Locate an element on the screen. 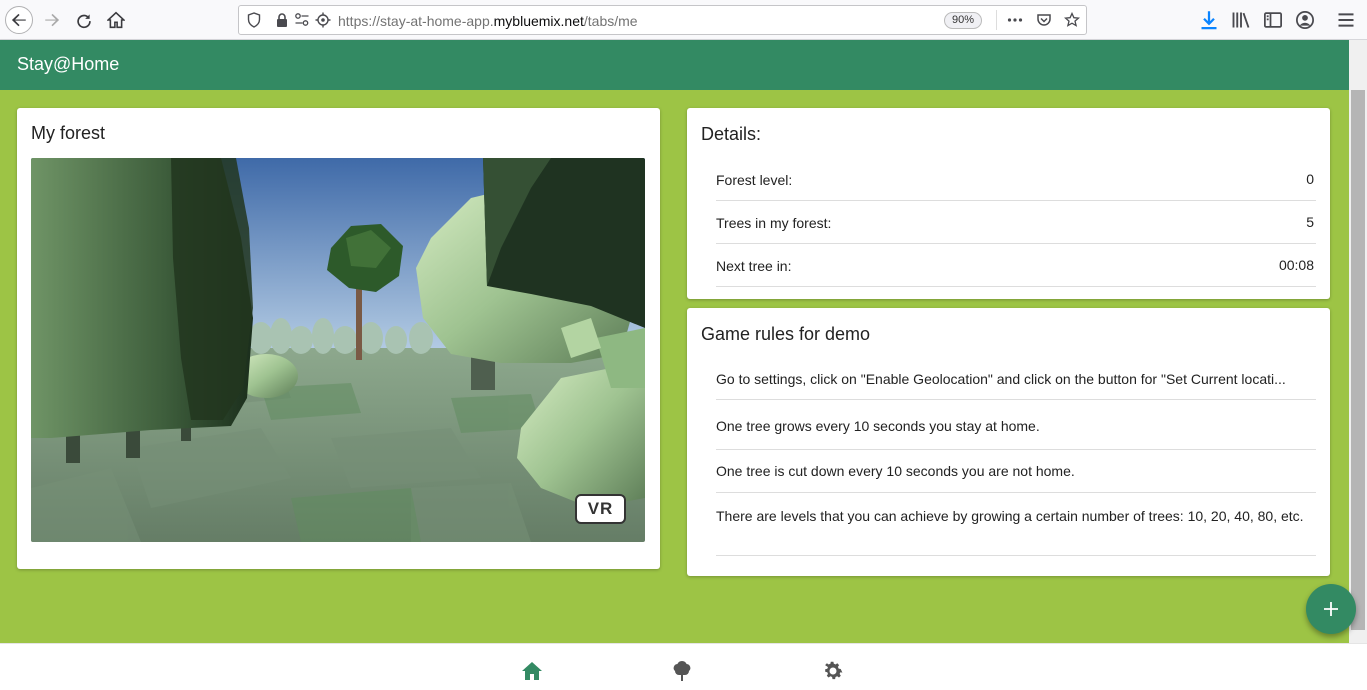 The image size is (1367, 690). pocket-icon is located at coordinates (1044, 20).